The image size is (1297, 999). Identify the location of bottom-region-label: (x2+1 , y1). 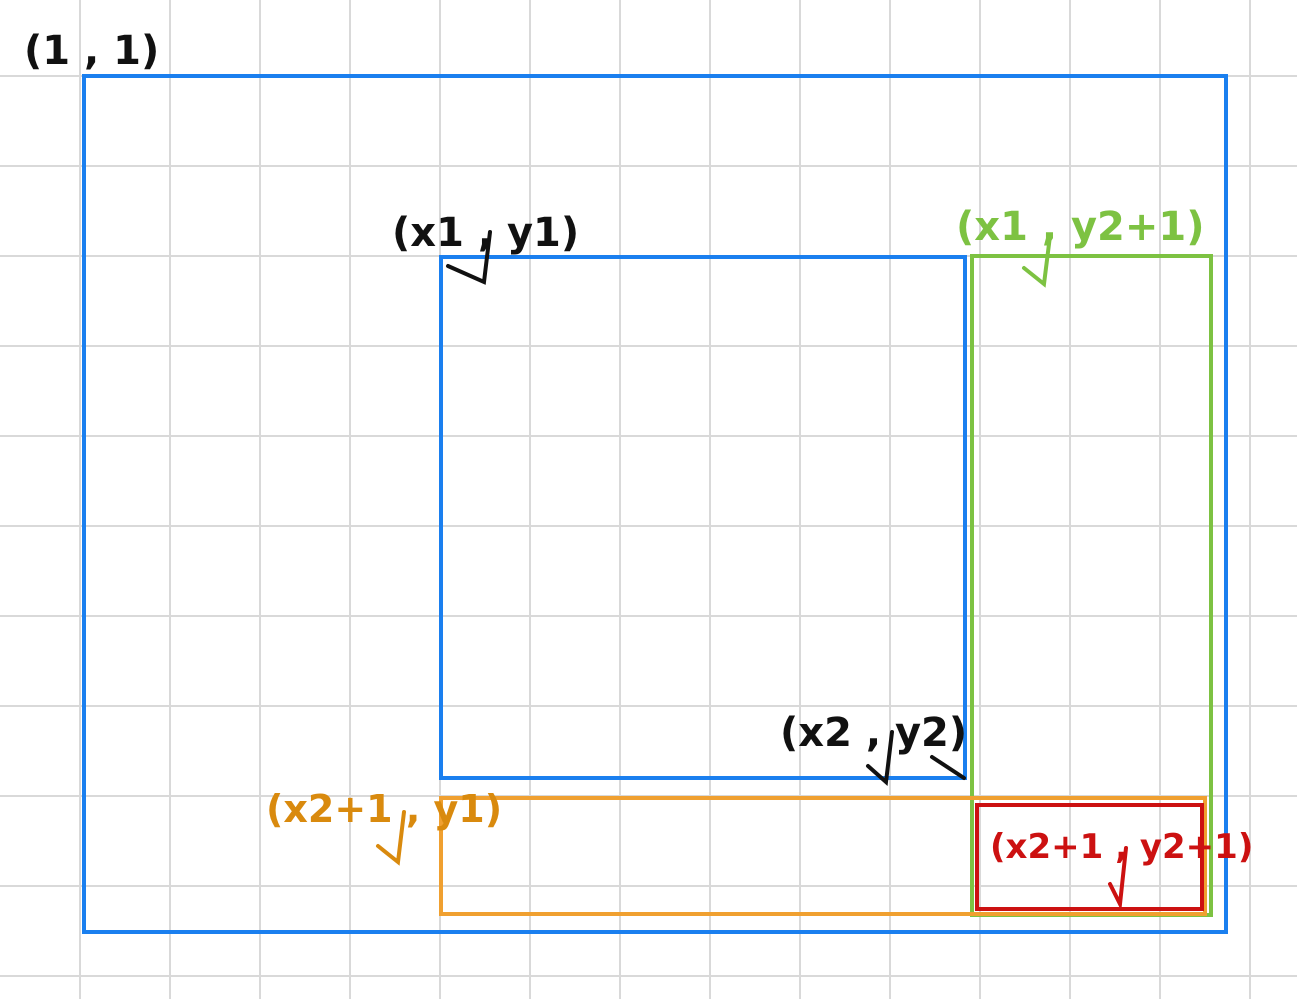
(384, 809).